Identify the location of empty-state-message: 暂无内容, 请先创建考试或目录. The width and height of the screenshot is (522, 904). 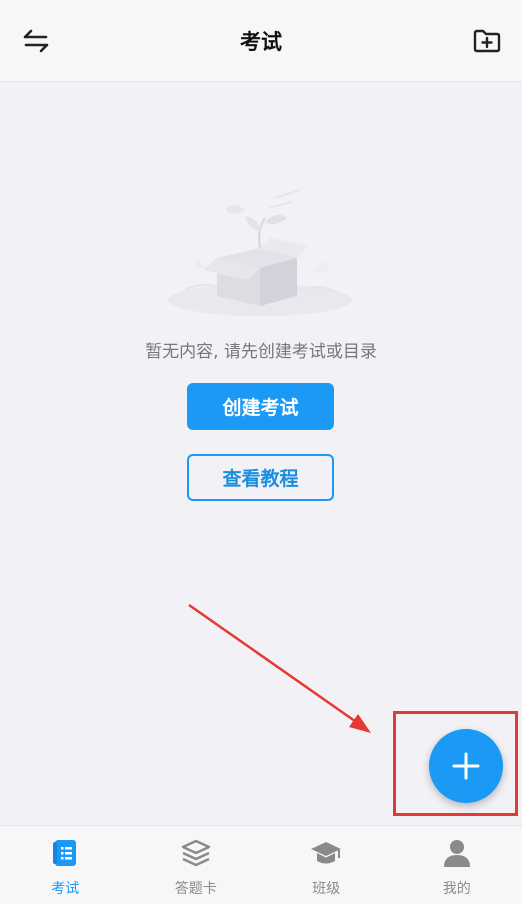
(261, 352).